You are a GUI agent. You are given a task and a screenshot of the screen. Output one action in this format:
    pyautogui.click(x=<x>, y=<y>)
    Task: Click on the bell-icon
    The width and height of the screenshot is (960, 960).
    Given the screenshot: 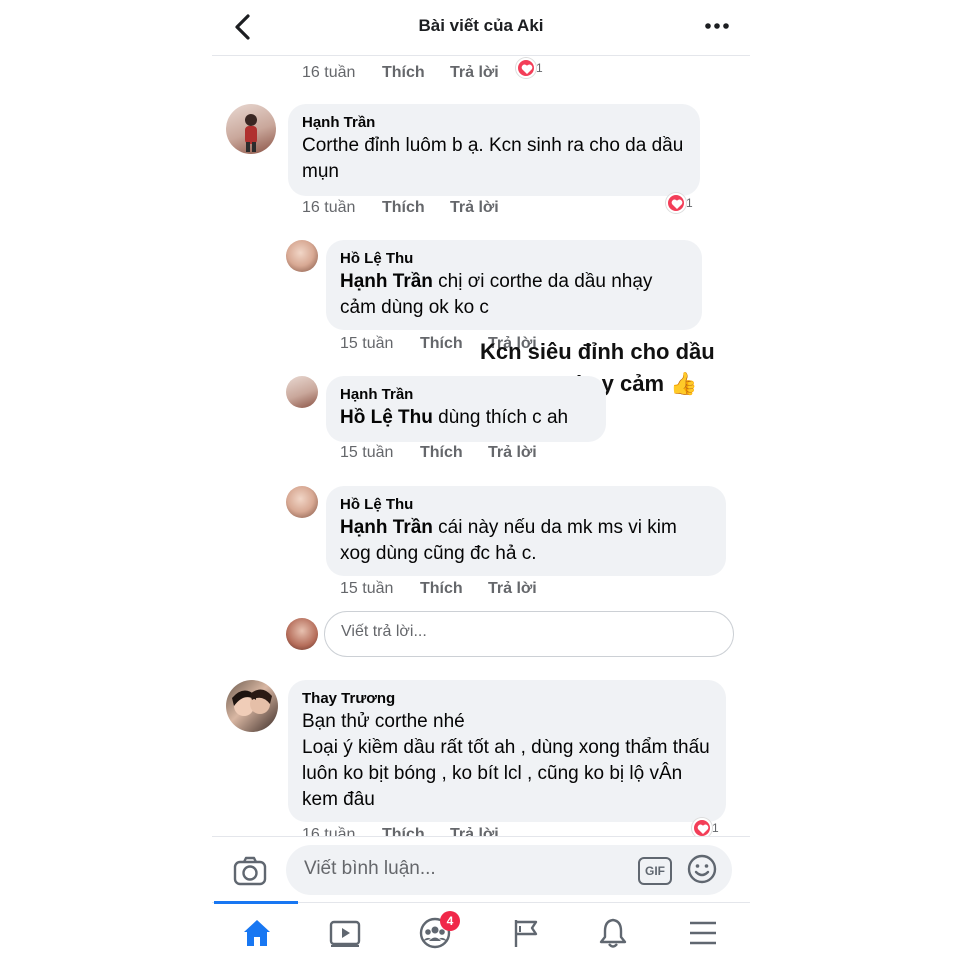 What is the action you would take?
    pyautogui.click(x=612, y=933)
    